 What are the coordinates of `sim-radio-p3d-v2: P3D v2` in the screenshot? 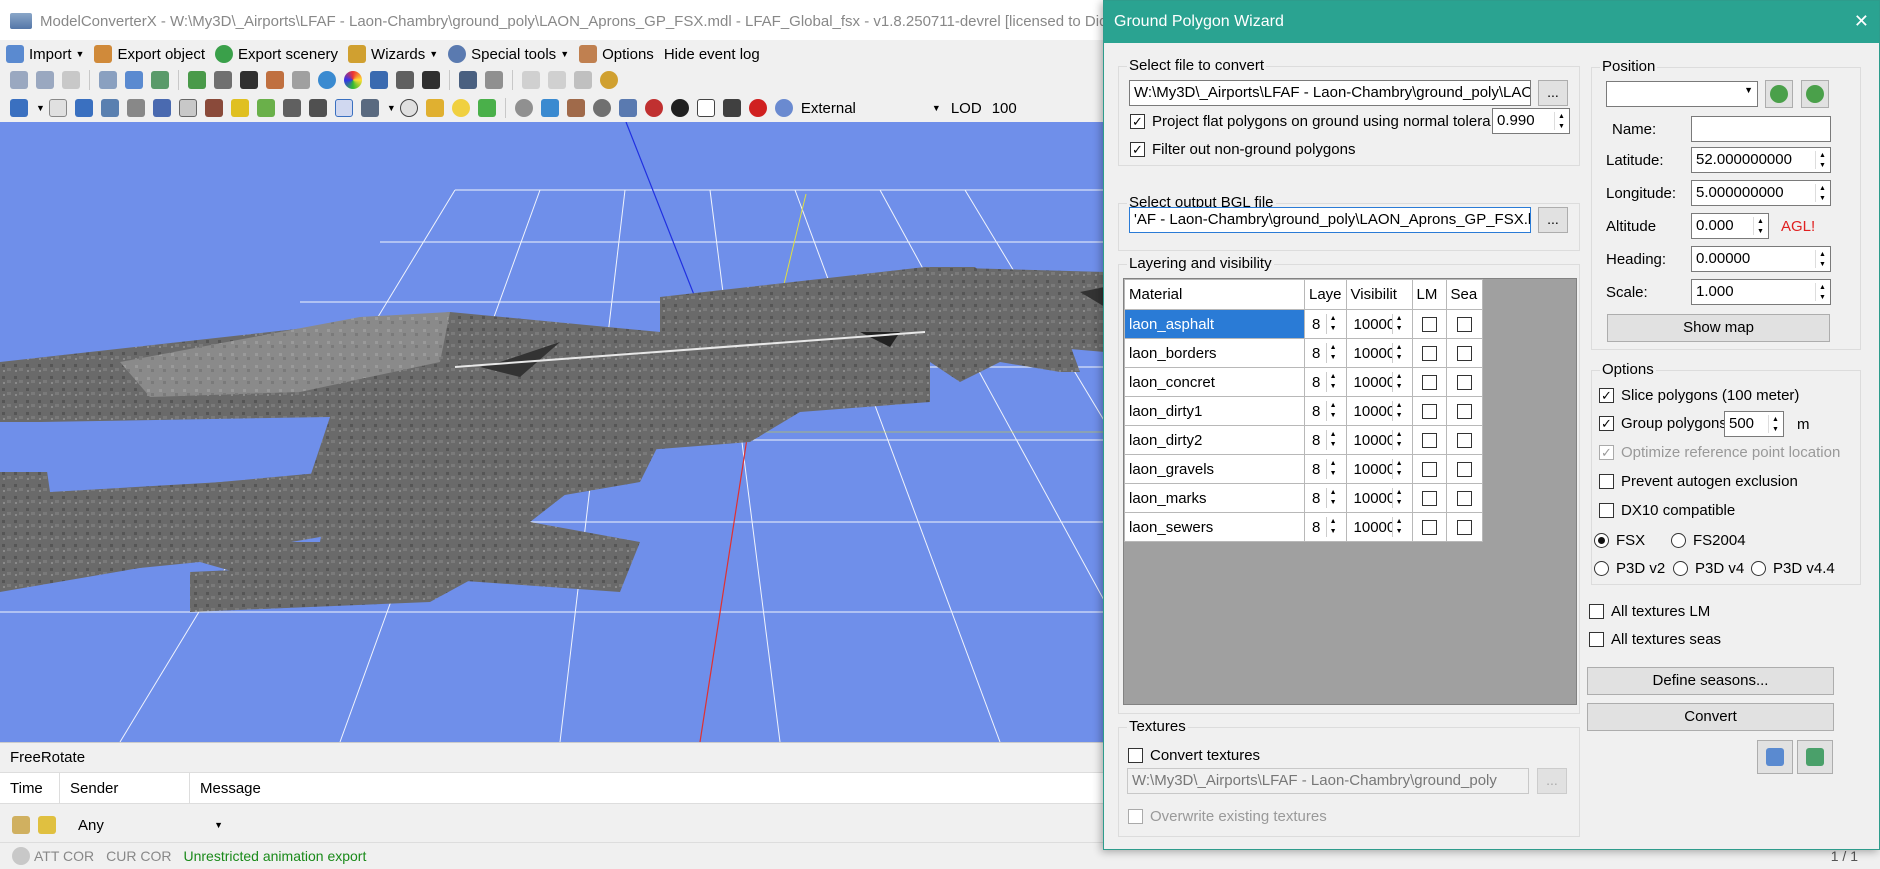 It's located at (1629, 568).